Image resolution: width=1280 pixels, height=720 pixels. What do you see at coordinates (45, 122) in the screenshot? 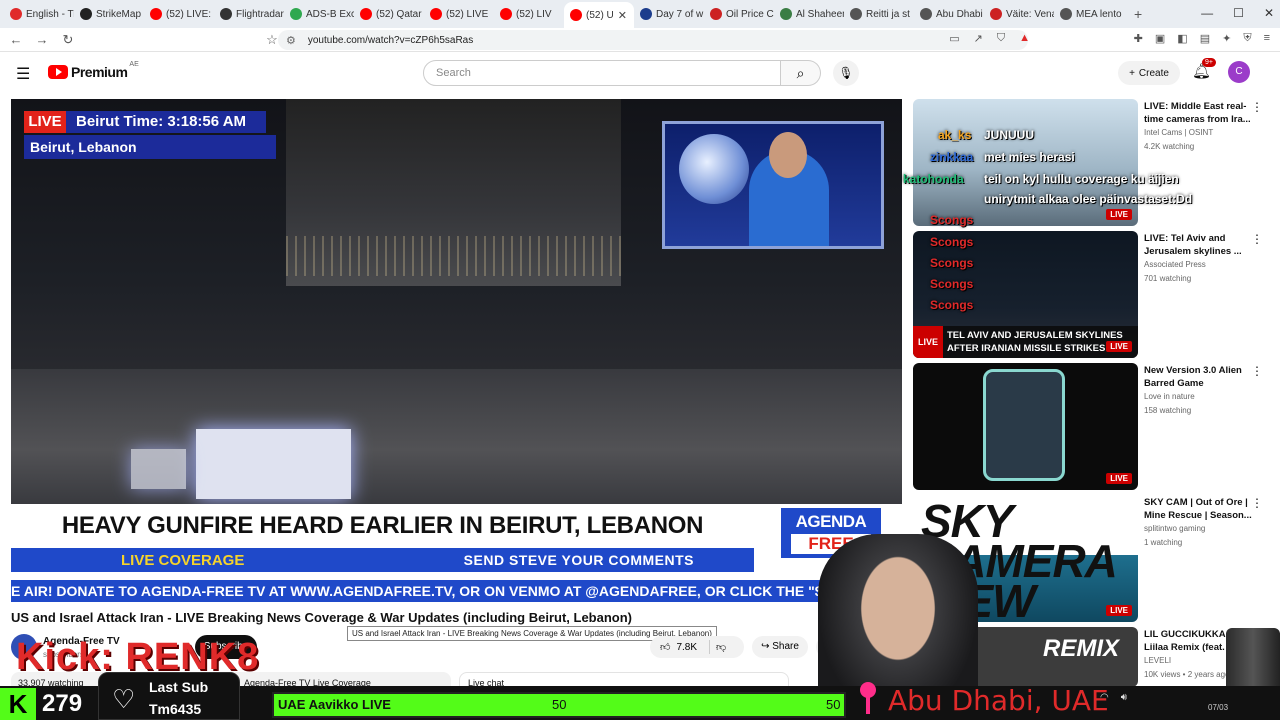
I see `live-tag: LIVE` at bounding box center [45, 122].